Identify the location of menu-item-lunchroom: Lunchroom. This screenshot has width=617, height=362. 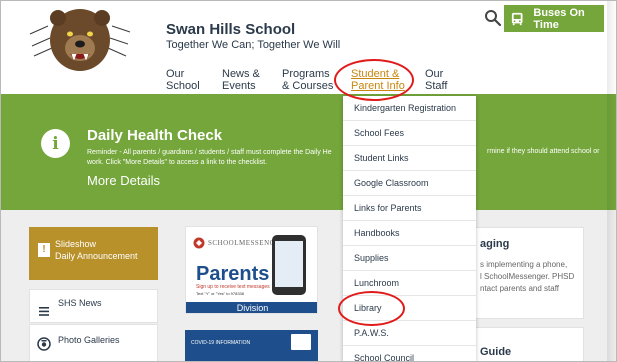
(409, 283).